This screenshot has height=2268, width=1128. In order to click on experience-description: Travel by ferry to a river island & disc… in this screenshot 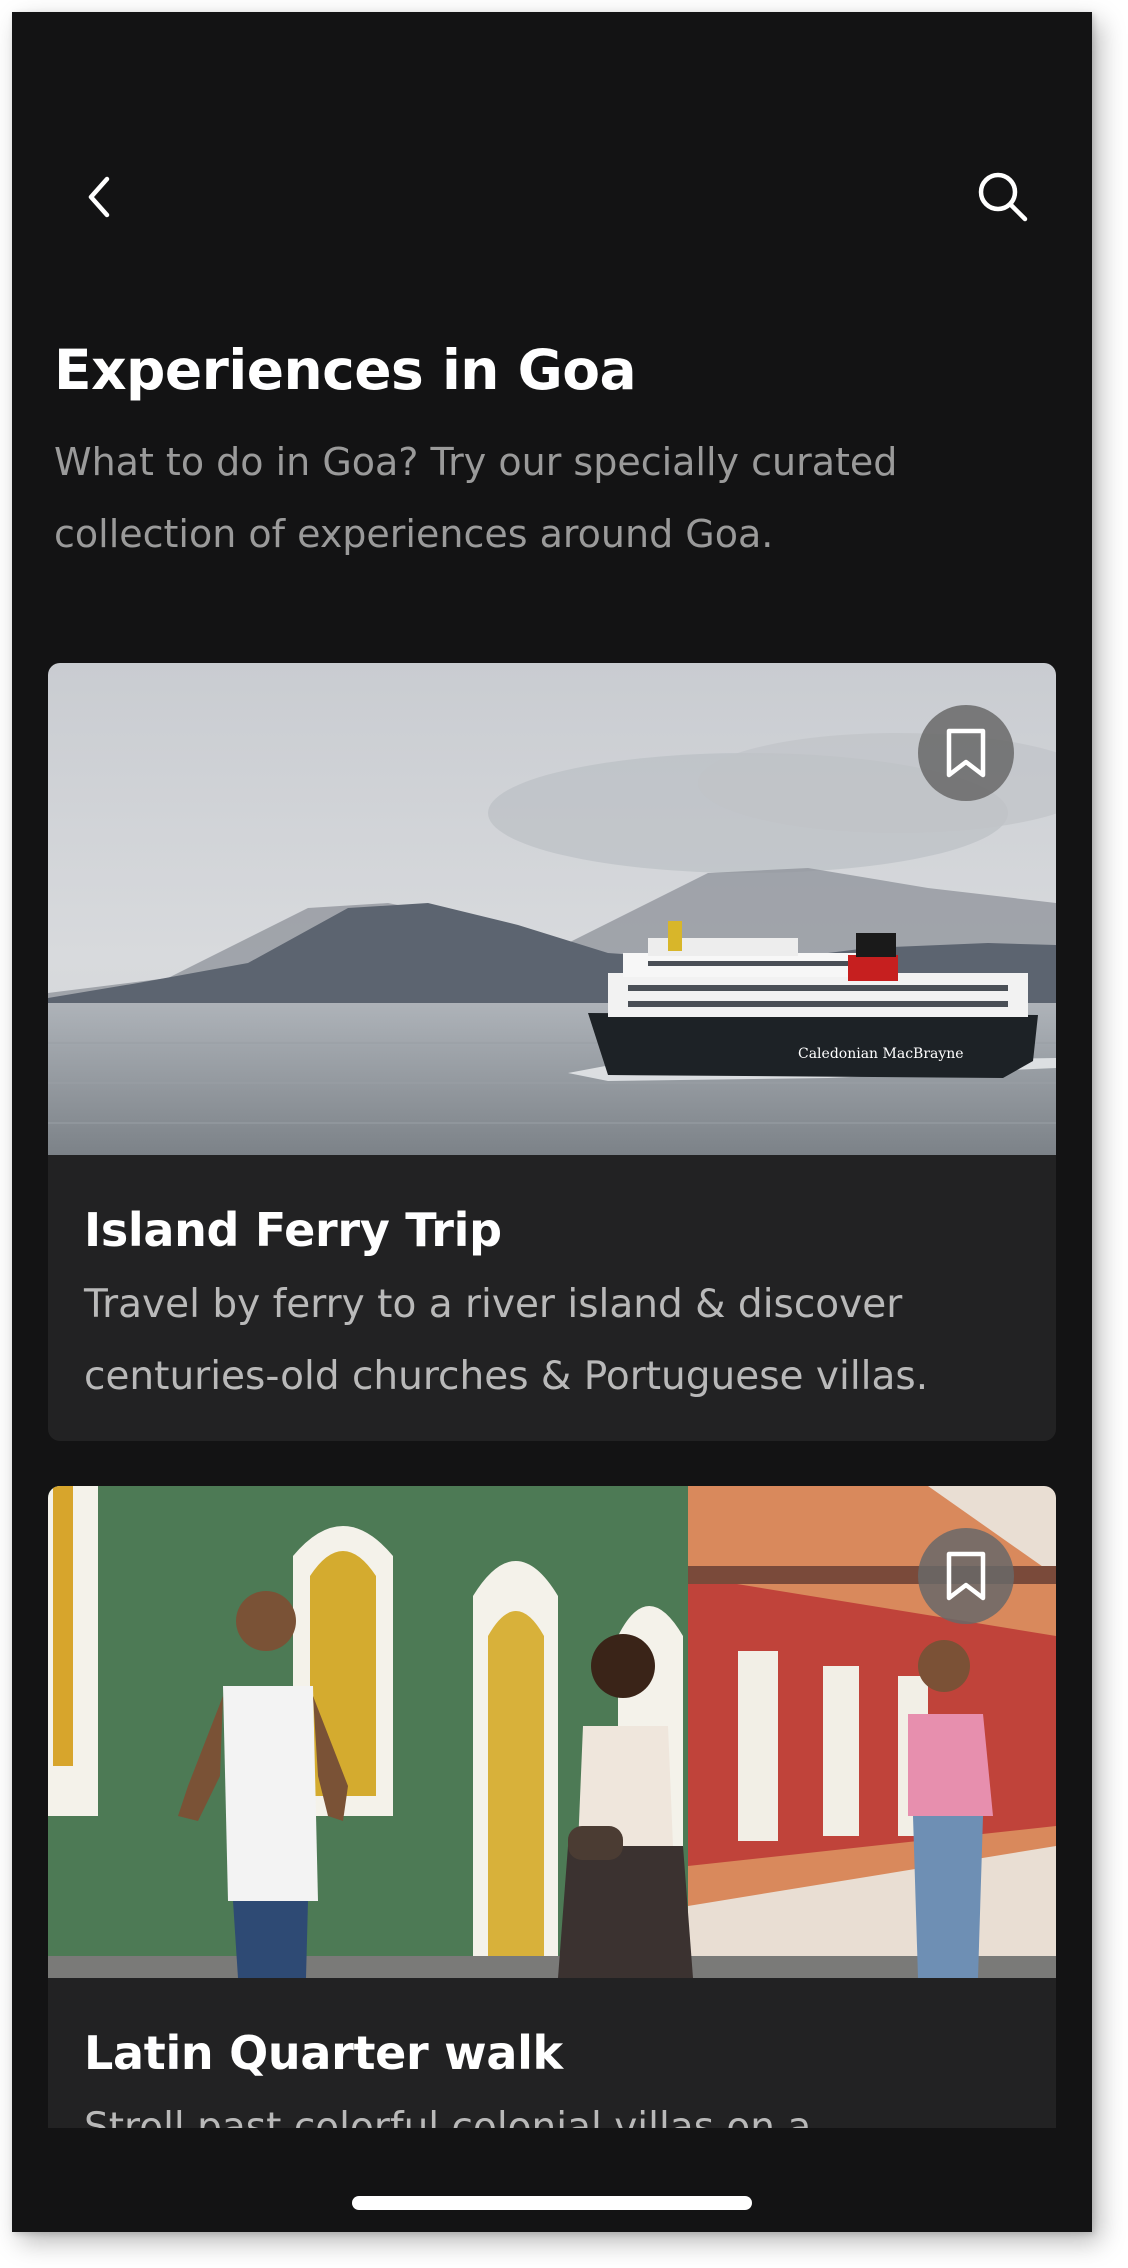, I will do `click(506, 1340)`.